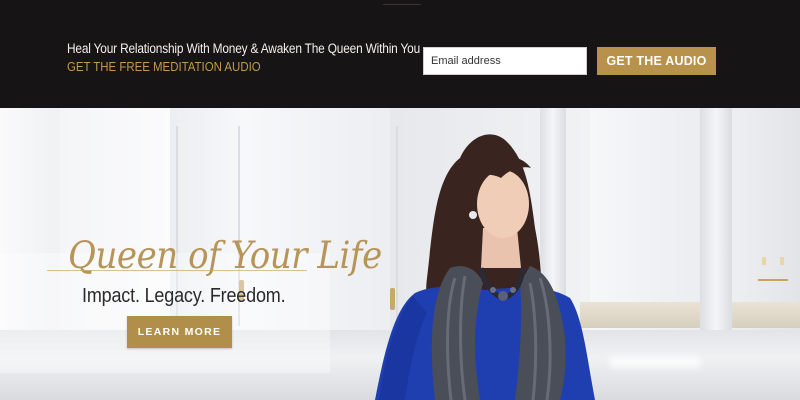 The height and width of the screenshot is (400, 800). Describe the element at coordinates (505, 61) in the screenshot. I see `email-field` at that location.